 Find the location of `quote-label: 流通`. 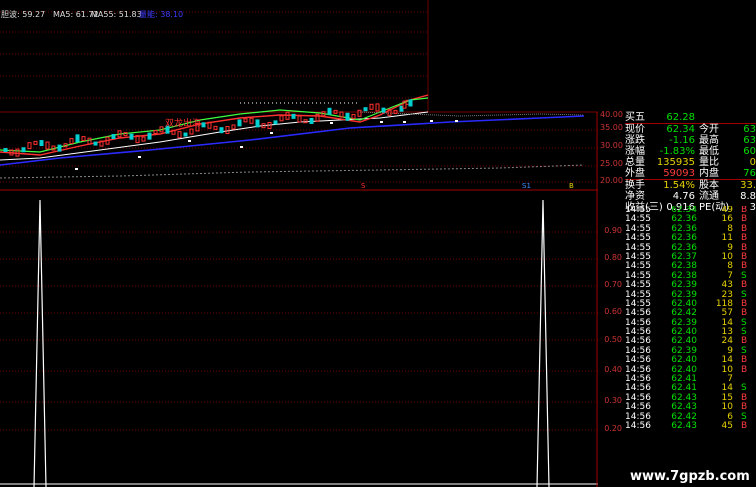

quote-label: 流通 is located at coordinates (709, 196).